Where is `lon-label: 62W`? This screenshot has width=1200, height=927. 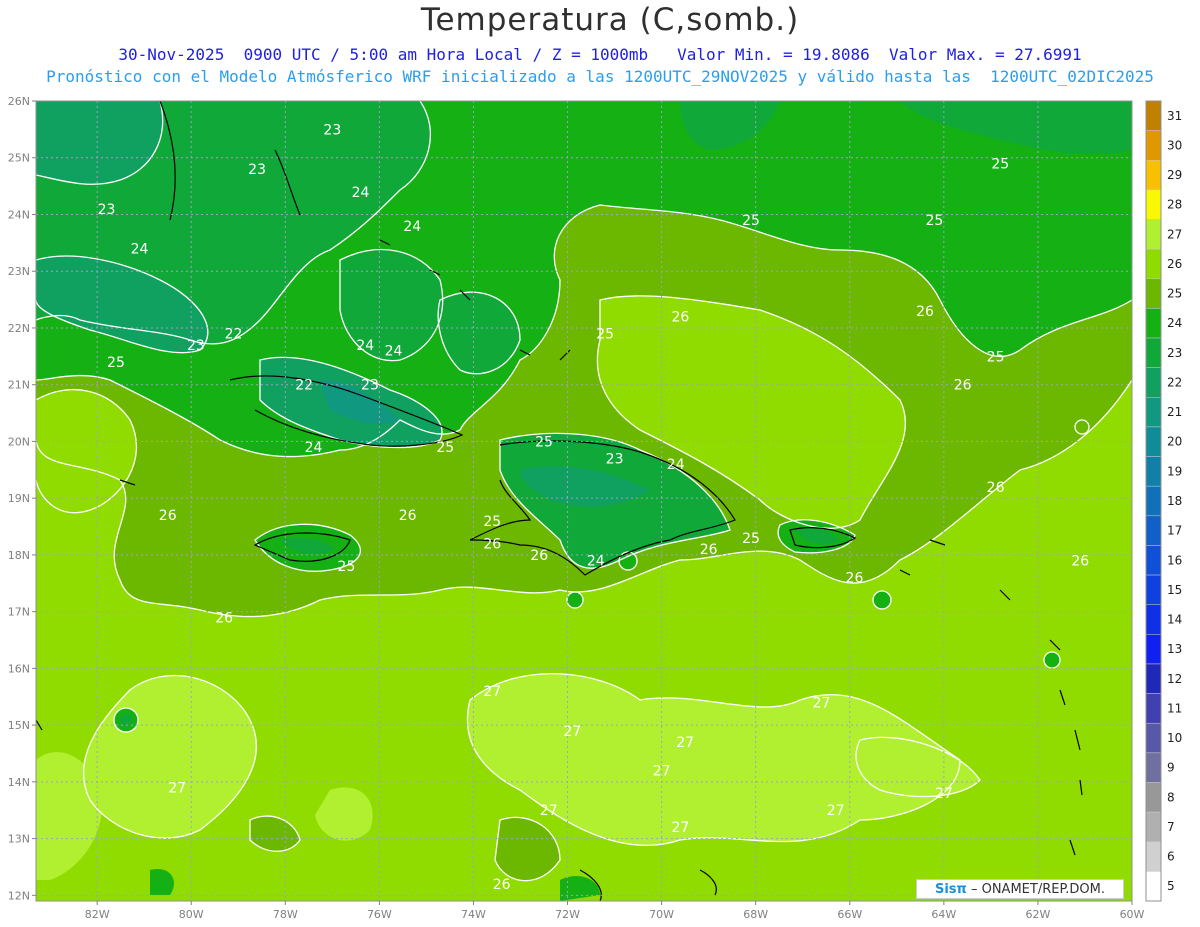
lon-label: 62W is located at coordinates (1037, 914).